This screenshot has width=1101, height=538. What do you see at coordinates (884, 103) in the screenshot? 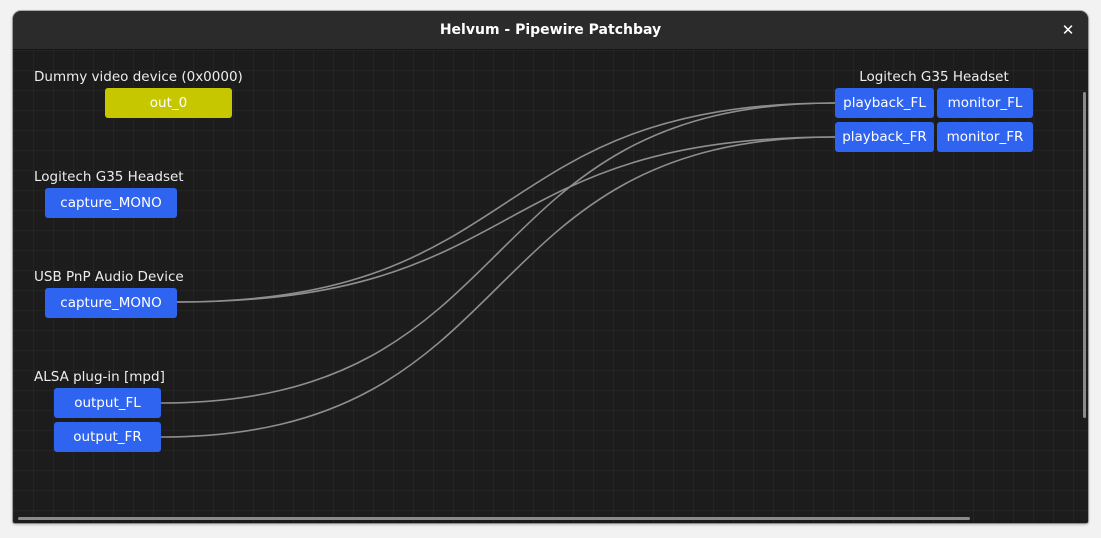
I see `port-playback-fl: playback_FL` at bounding box center [884, 103].